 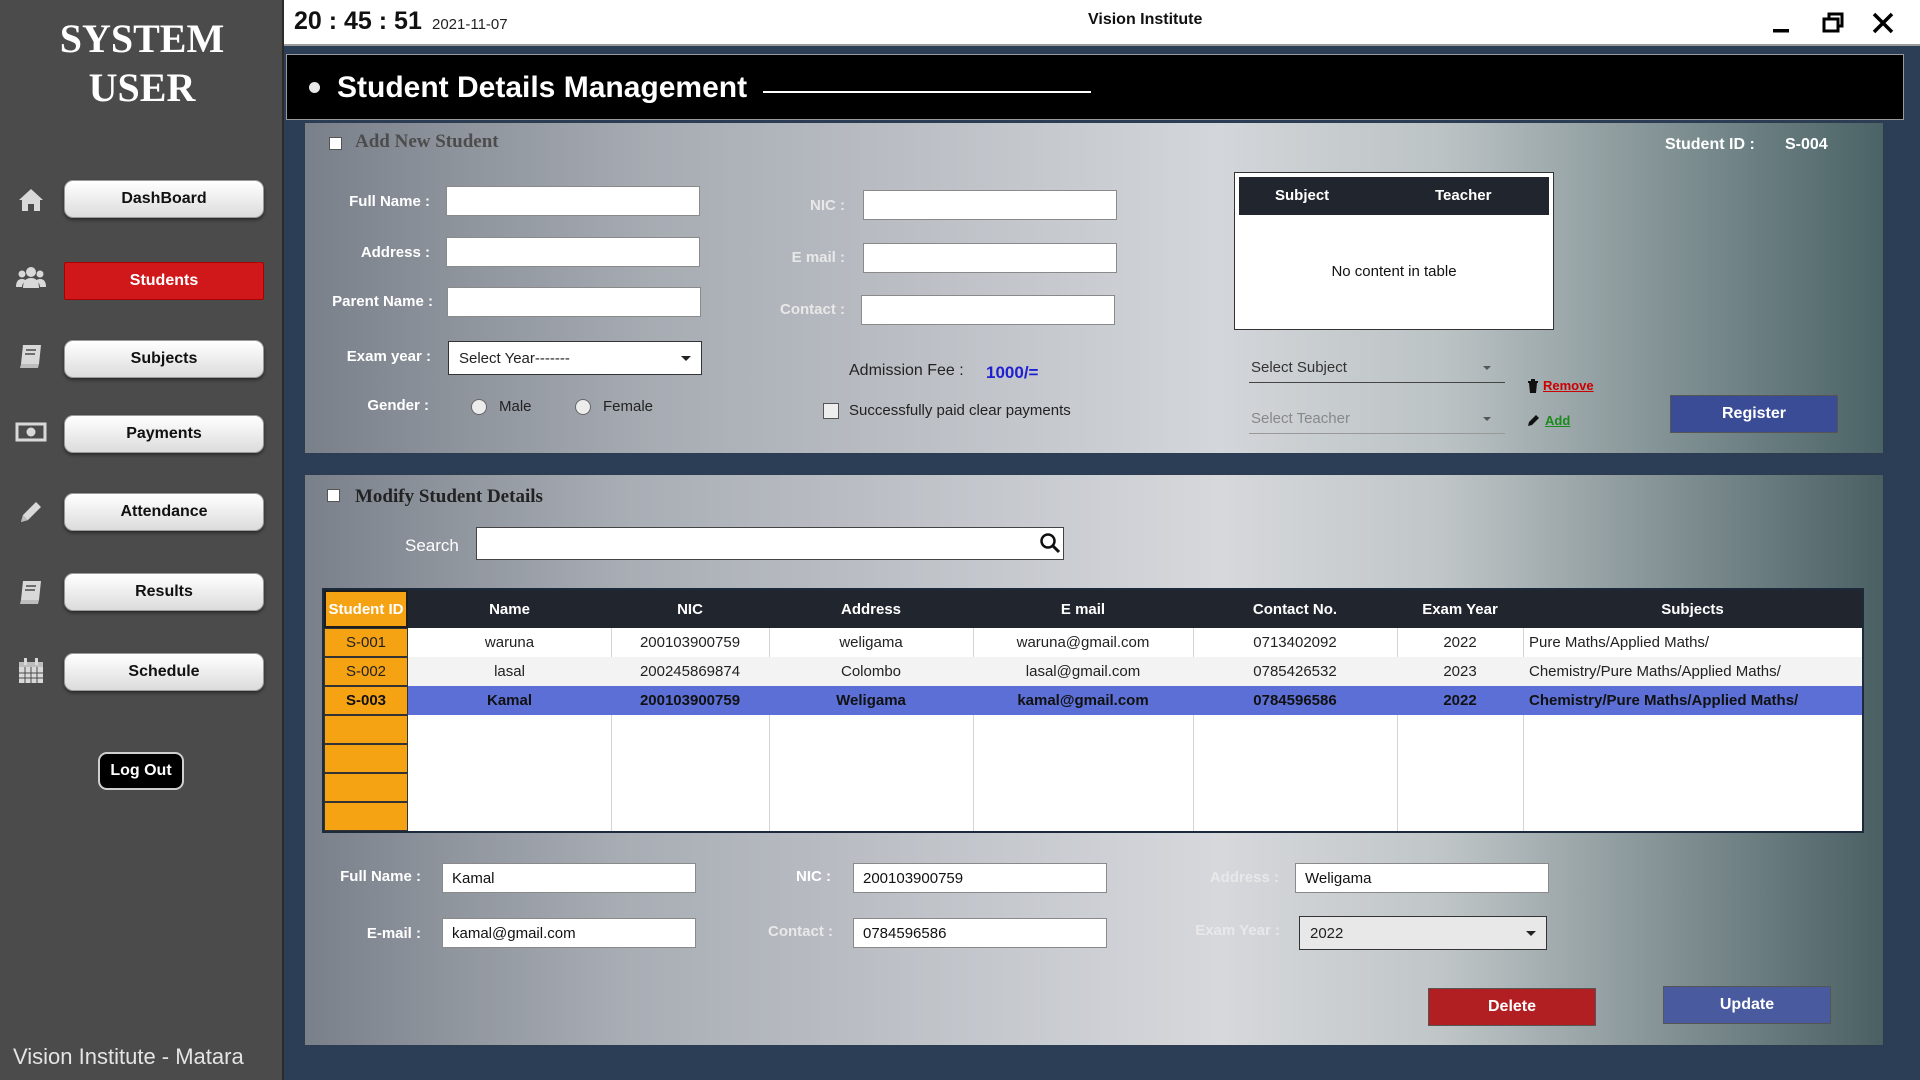 What do you see at coordinates (690, 609) in the screenshot?
I see `column-header-nic: NIC` at bounding box center [690, 609].